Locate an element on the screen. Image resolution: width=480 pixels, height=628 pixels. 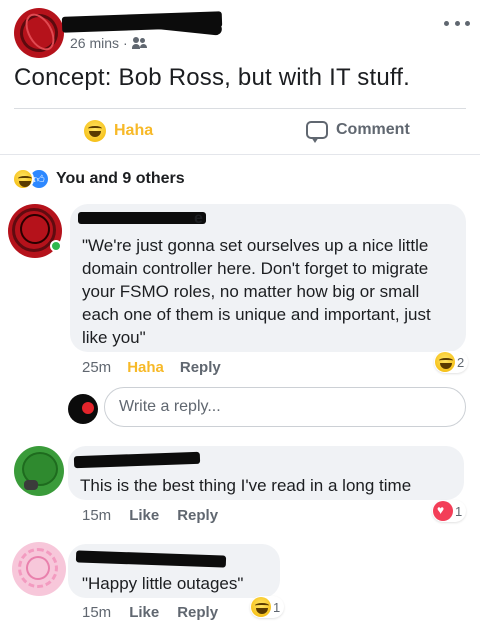
action-divider is located at coordinates (240, 154).